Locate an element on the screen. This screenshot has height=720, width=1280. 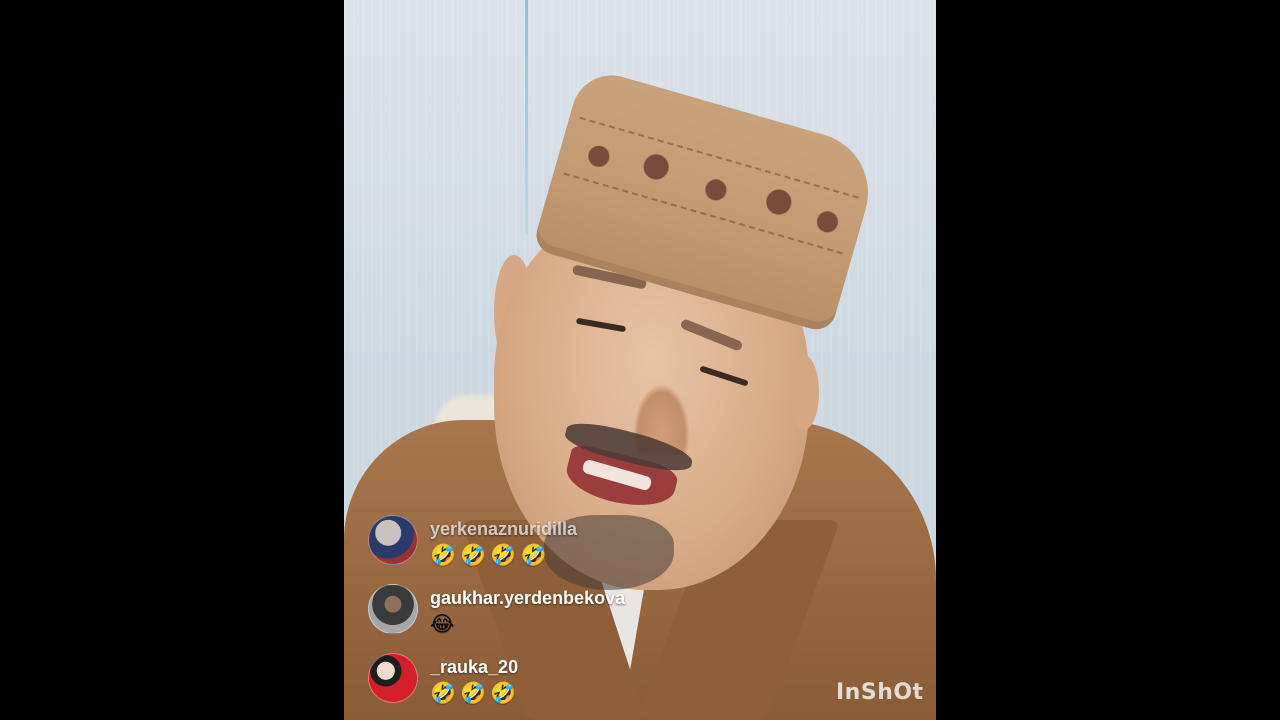
person-ear-right is located at coordinates (804, 392).